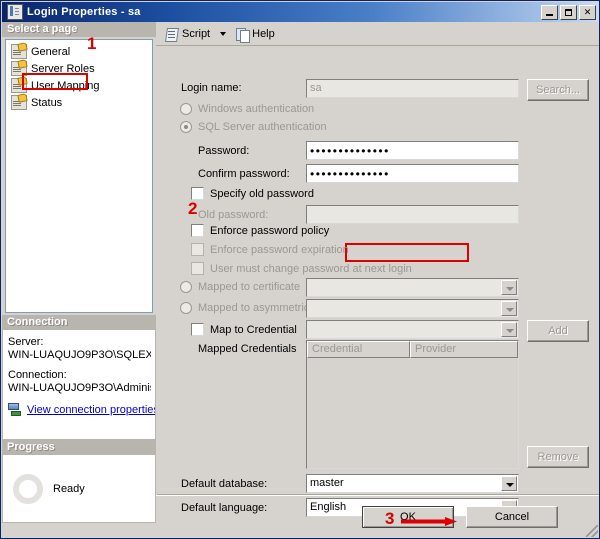 The width and height of the screenshot is (600, 539). I want to click on old-password-label: Old password:, so click(233, 215).